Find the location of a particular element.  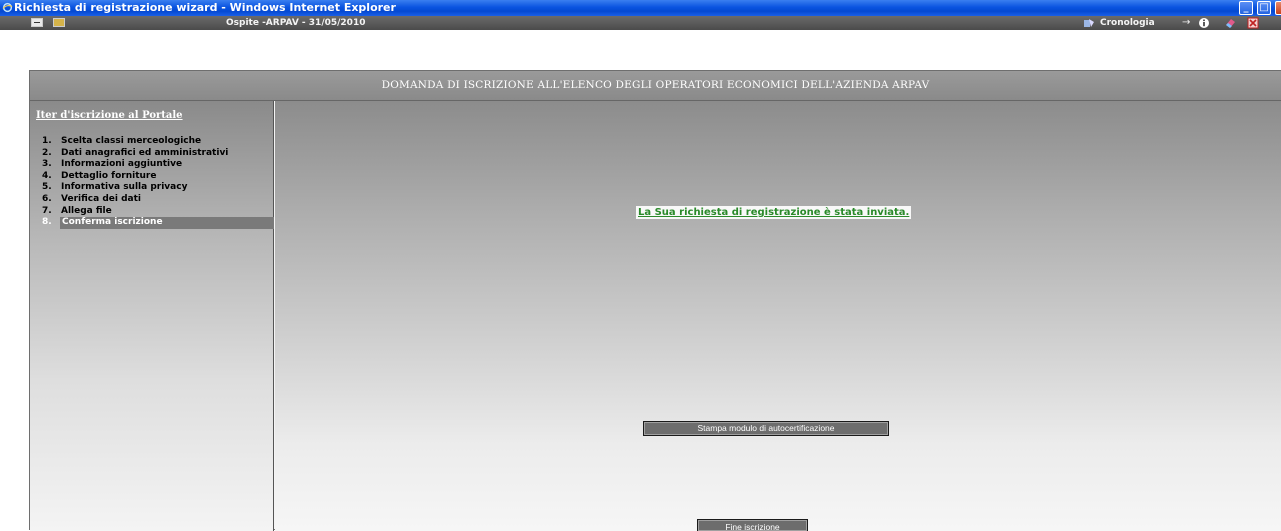

wizard-step-7: 7. Allega file is located at coordinates (152, 212).